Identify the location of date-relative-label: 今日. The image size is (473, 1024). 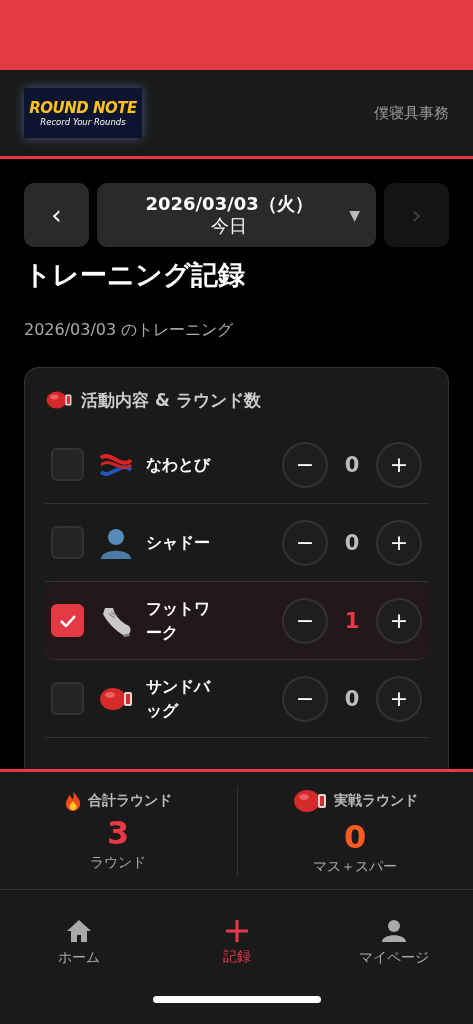
(229, 226).